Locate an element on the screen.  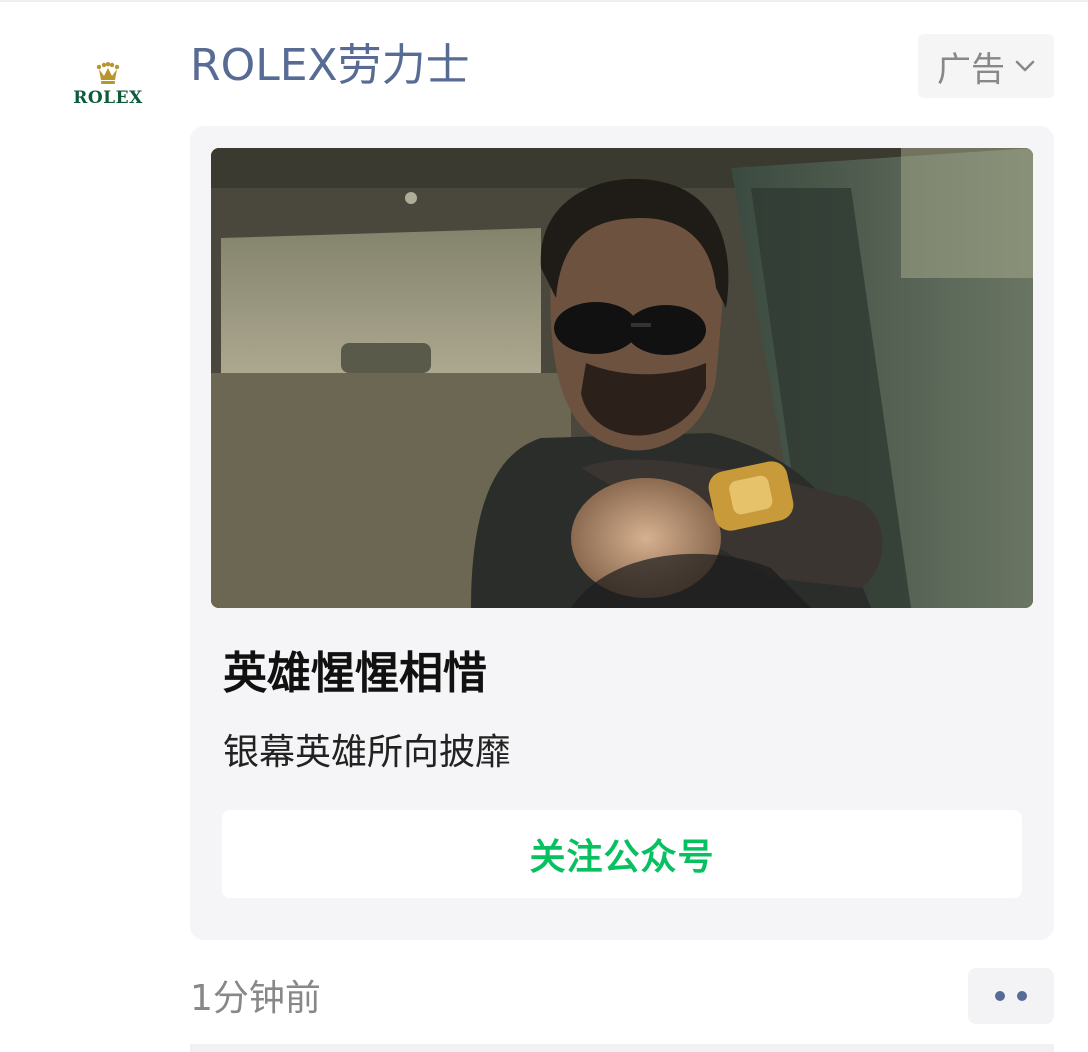
card-subtitle: 银幕英雄所向披靡 is located at coordinates (367, 752).